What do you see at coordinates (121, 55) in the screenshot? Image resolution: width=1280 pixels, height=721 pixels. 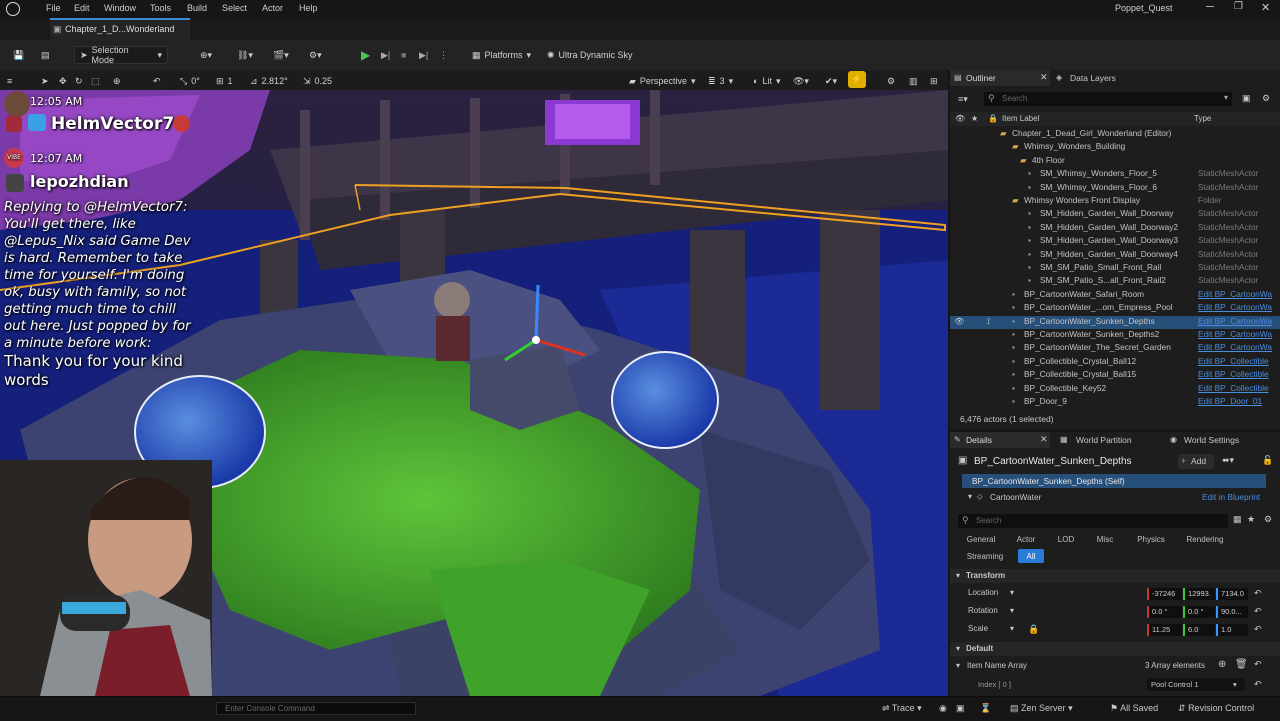 I see `selection-mode-dropdown: ➤ Selection Mode ▾` at bounding box center [121, 55].